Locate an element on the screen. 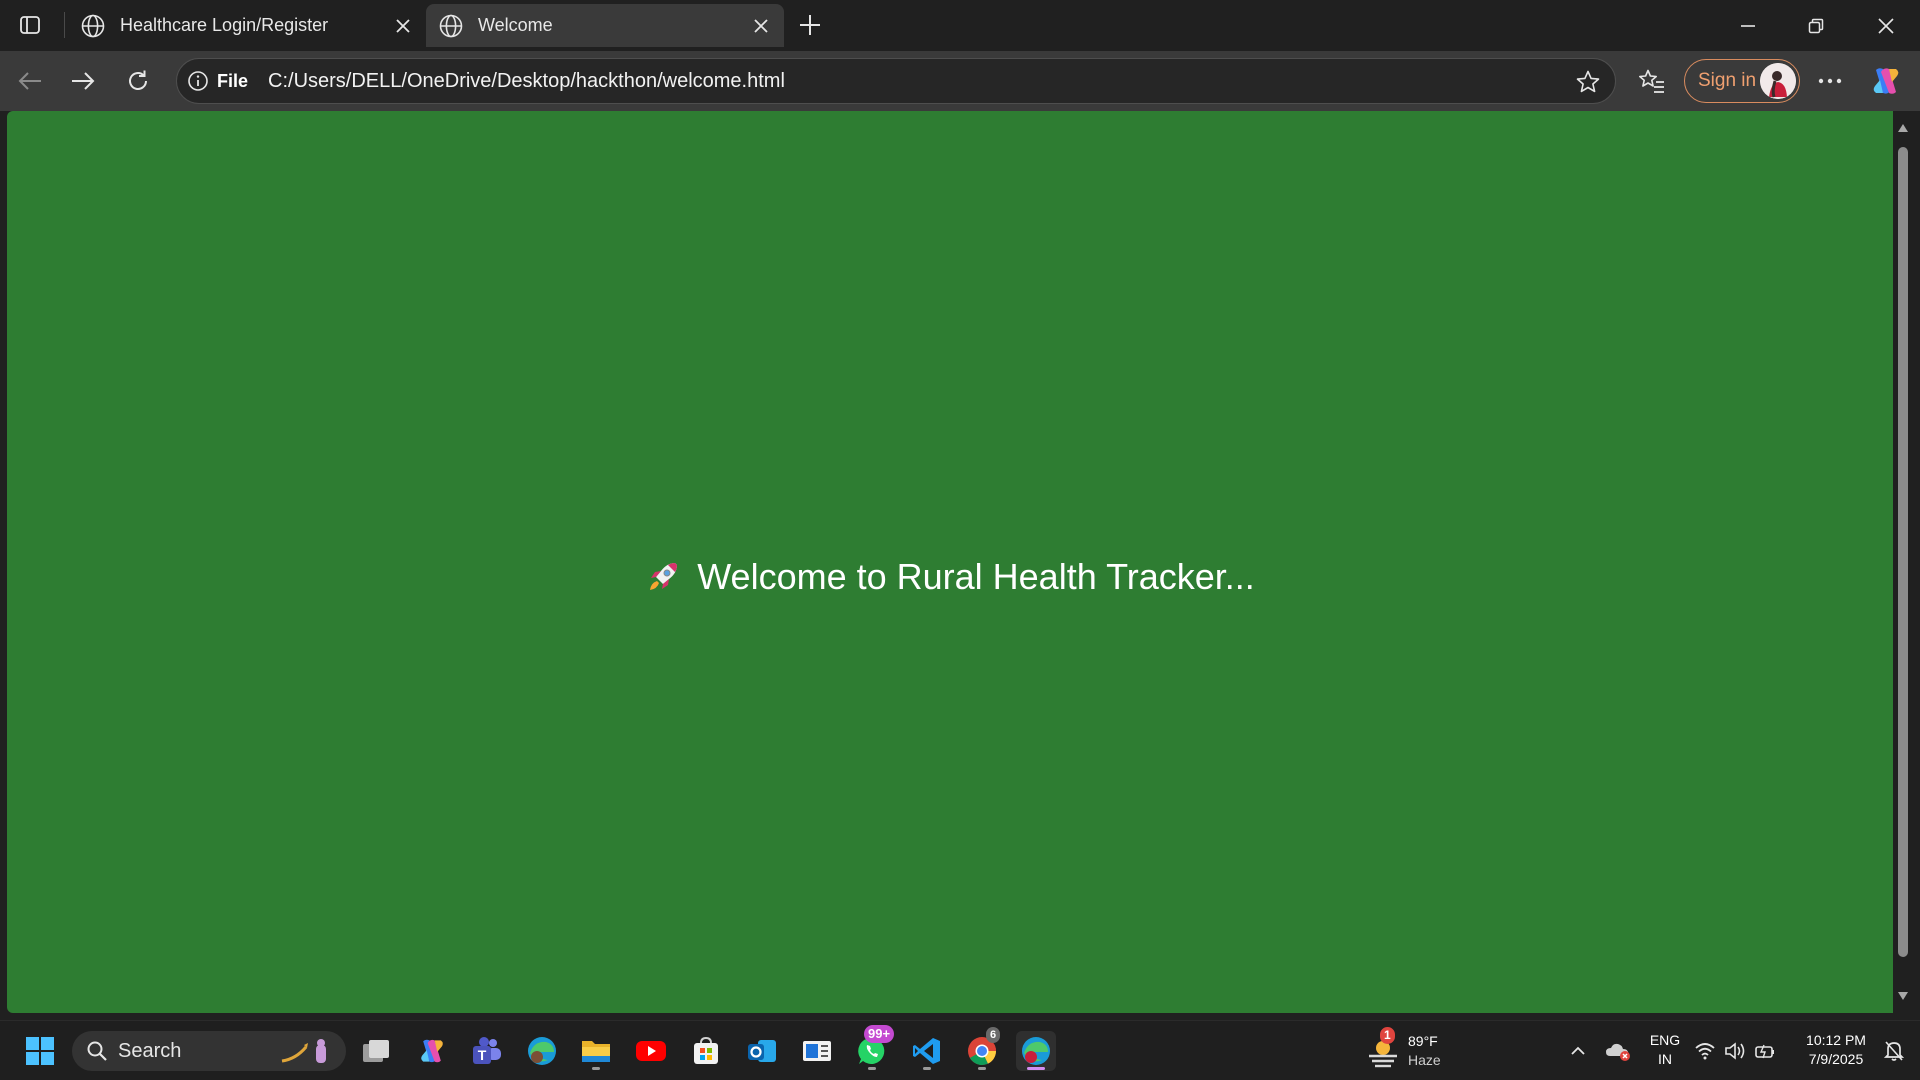 This screenshot has width=1920, height=1080. store-button is located at coordinates (706, 1051).